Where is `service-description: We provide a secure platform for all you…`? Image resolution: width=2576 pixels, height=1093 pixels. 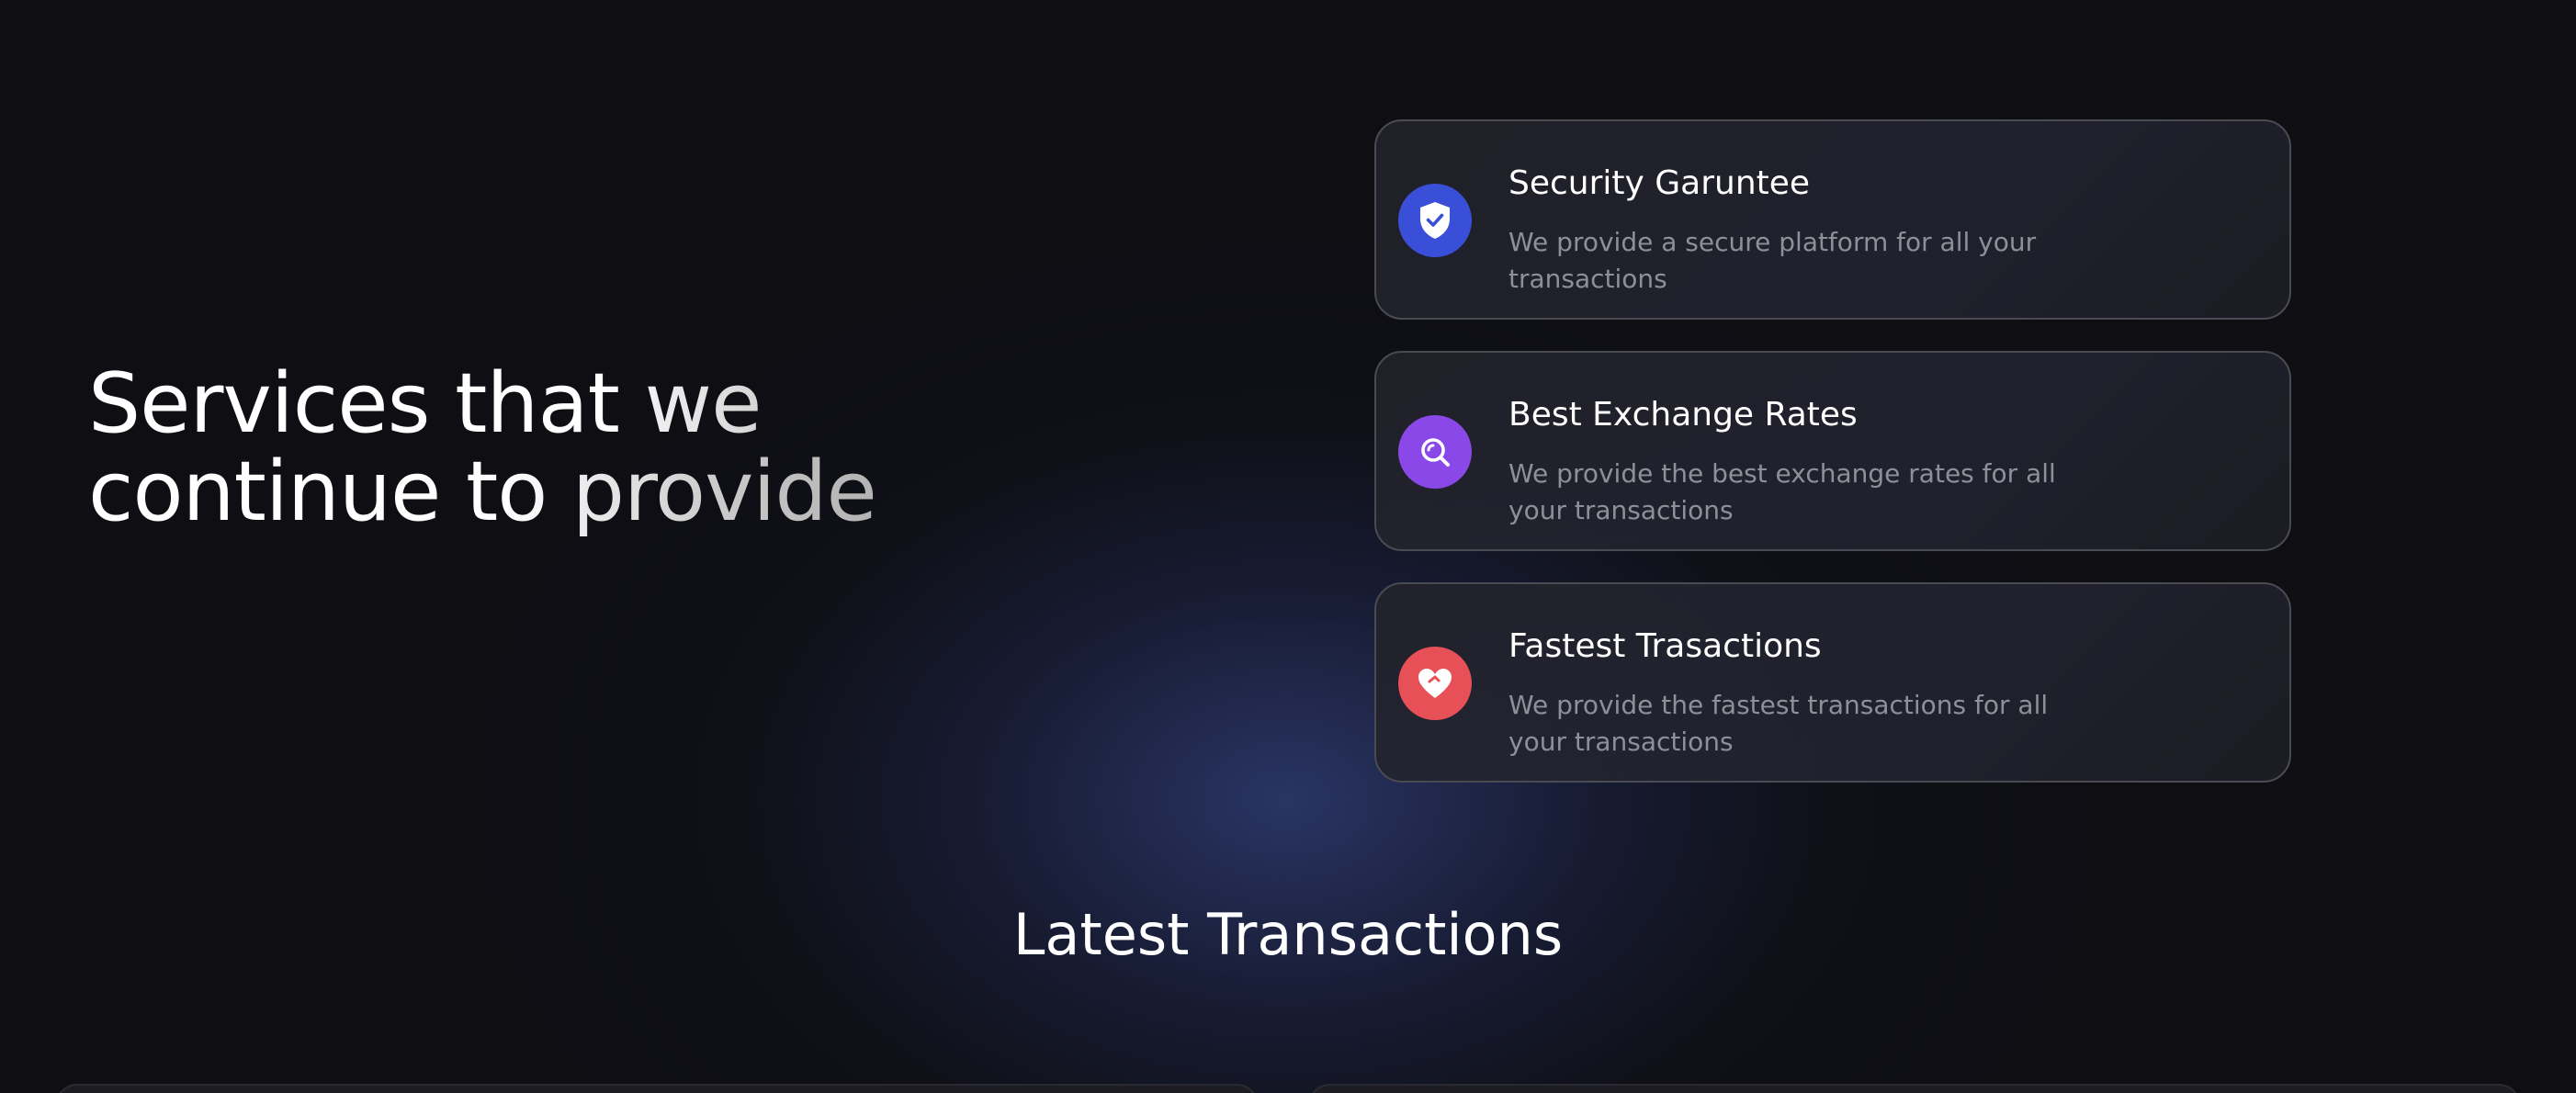 service-description: We provide a secure platform for all you… is located at coordinates (1772, 260).